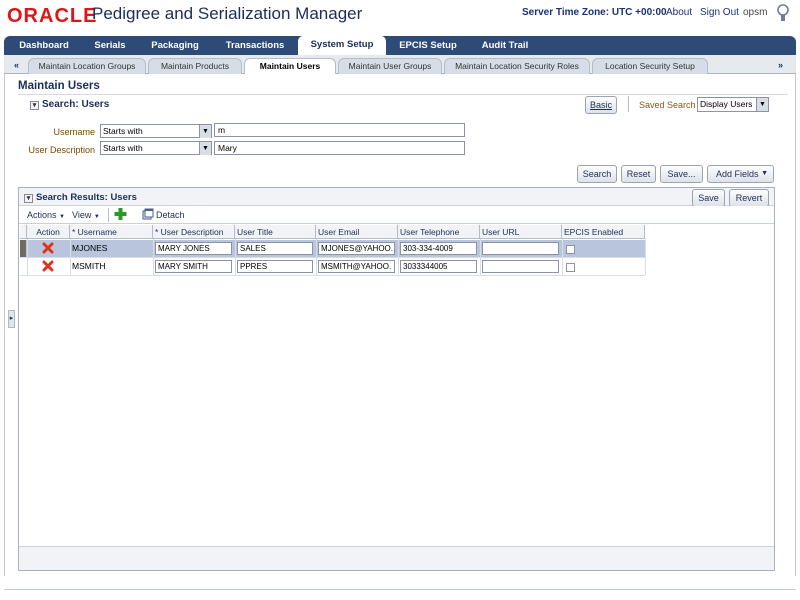 The height and width of the screenshot is (600, 800). I want to click on username-input: m, so click(339, 130).